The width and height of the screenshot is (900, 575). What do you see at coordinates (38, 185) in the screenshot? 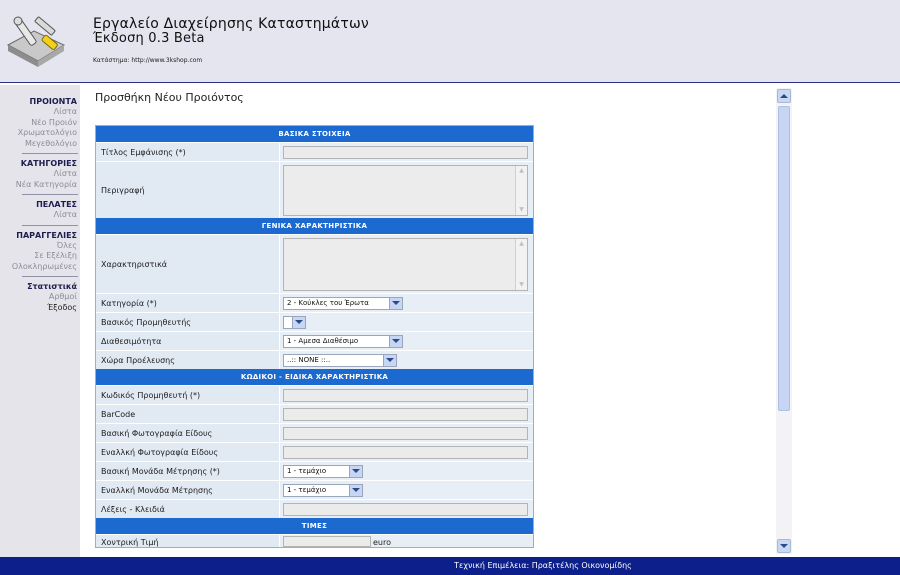
I see `sidebar-item-new-category: Νέα Κατηγορία` at bounding box center [38, 185].